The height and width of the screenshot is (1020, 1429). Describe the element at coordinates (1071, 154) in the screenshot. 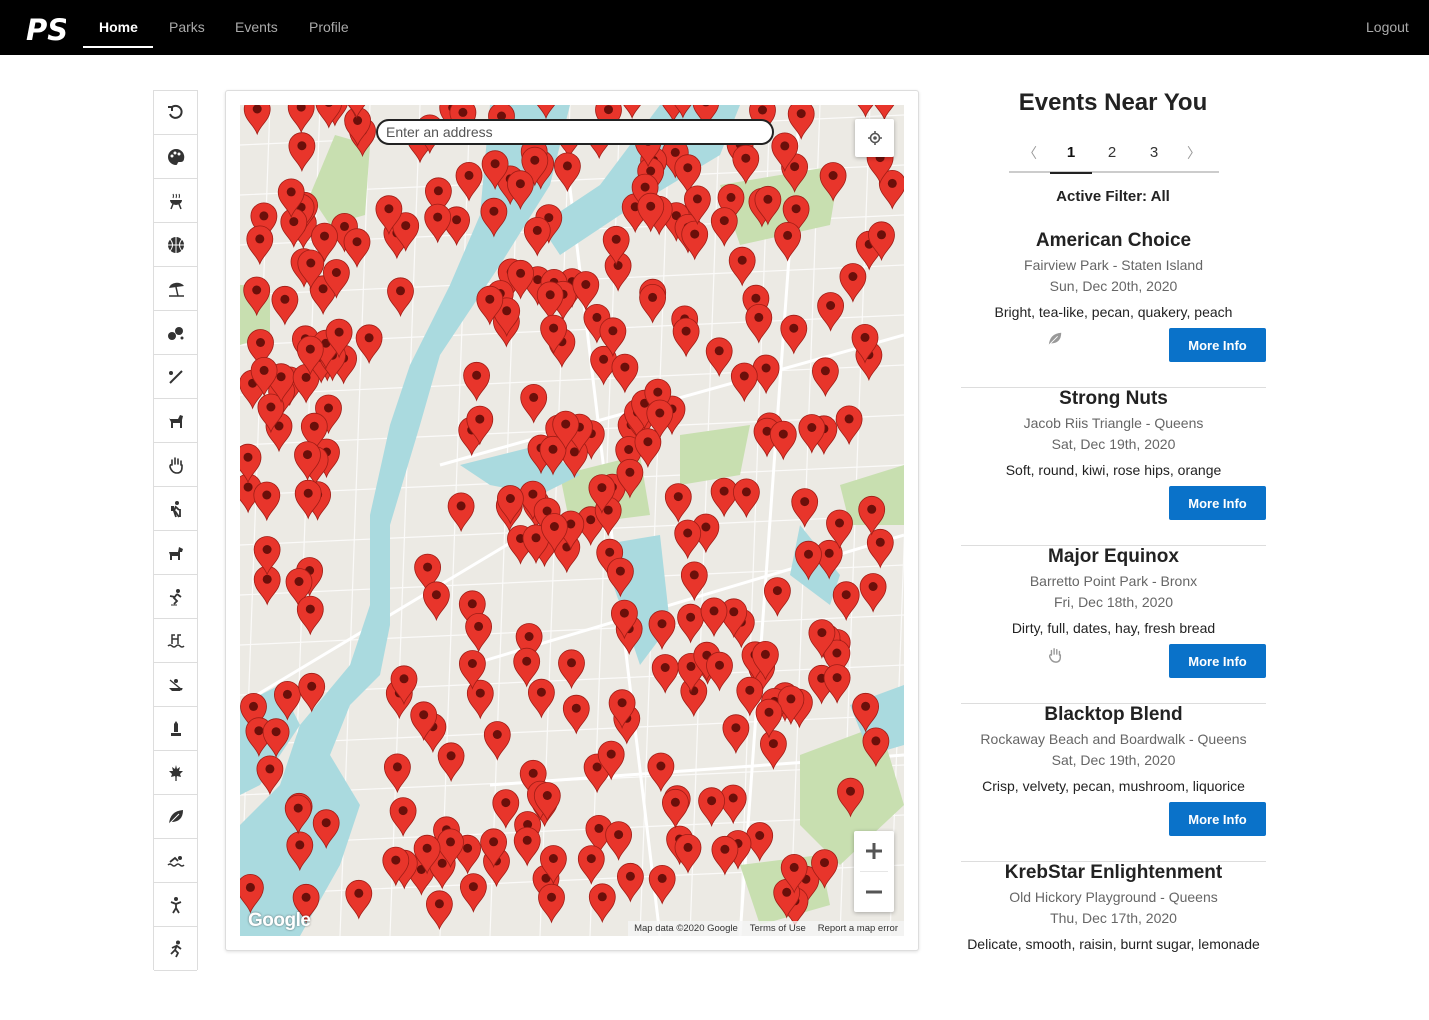

I see `pagination-page-1: 1` at that location.